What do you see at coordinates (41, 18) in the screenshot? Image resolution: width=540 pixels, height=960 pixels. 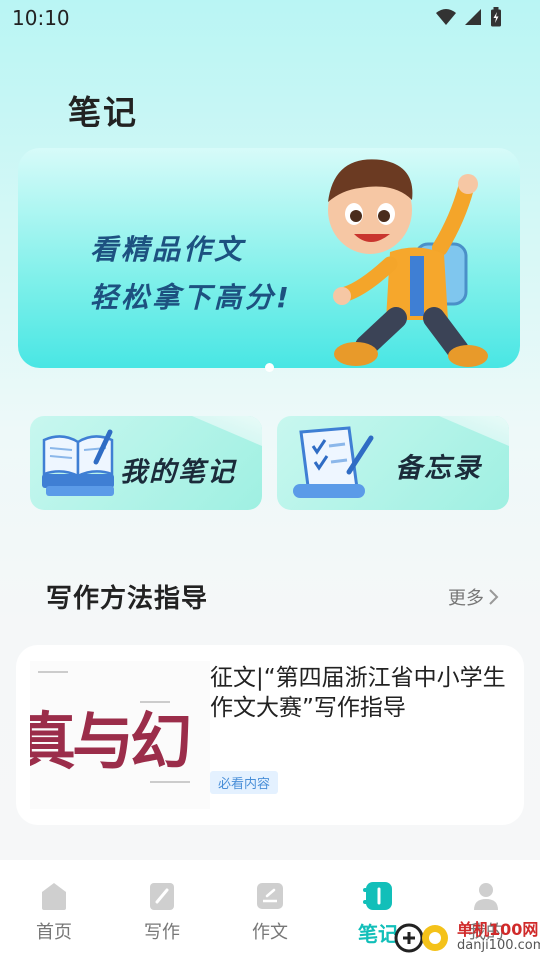 I see `status-time: 10:10` at bounding box center [41, 18].